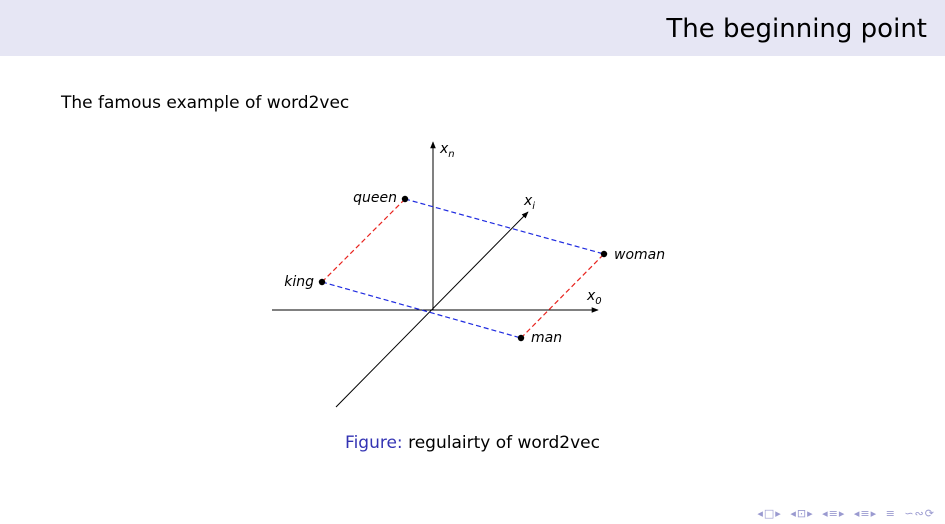 The image size is (945, 524). I want to click on king-point, so click(322, 282).